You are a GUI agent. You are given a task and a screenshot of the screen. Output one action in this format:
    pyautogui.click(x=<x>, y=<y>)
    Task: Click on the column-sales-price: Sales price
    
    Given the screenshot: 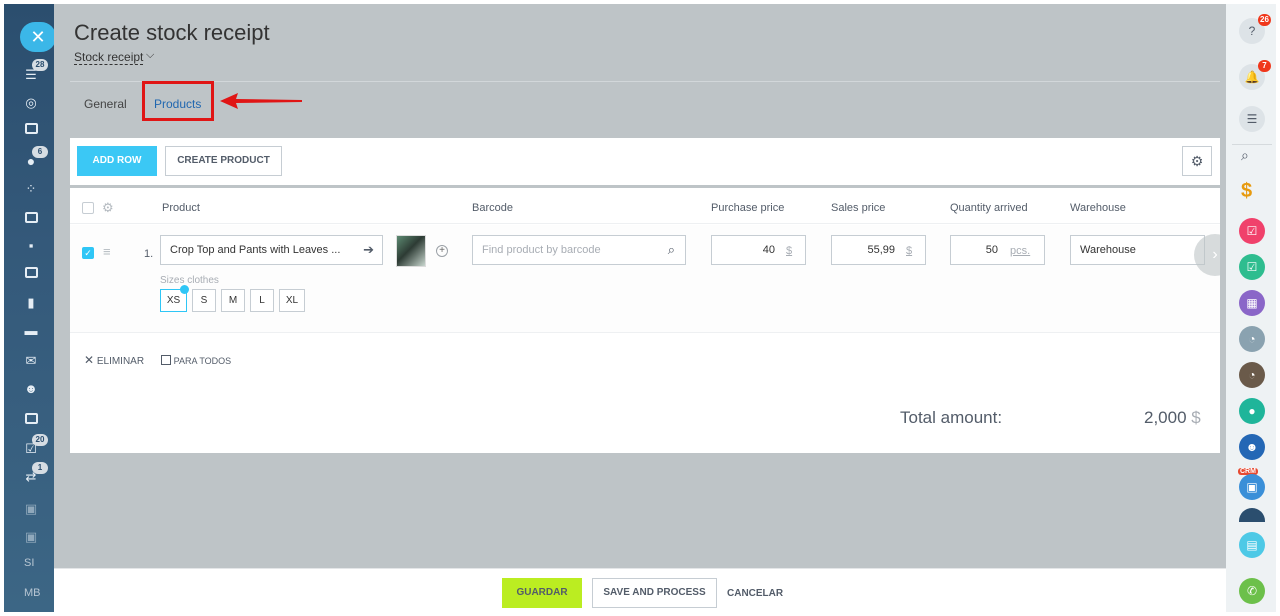 What is the action you would take?
    pyautogui.click(x=858, y=208)
    